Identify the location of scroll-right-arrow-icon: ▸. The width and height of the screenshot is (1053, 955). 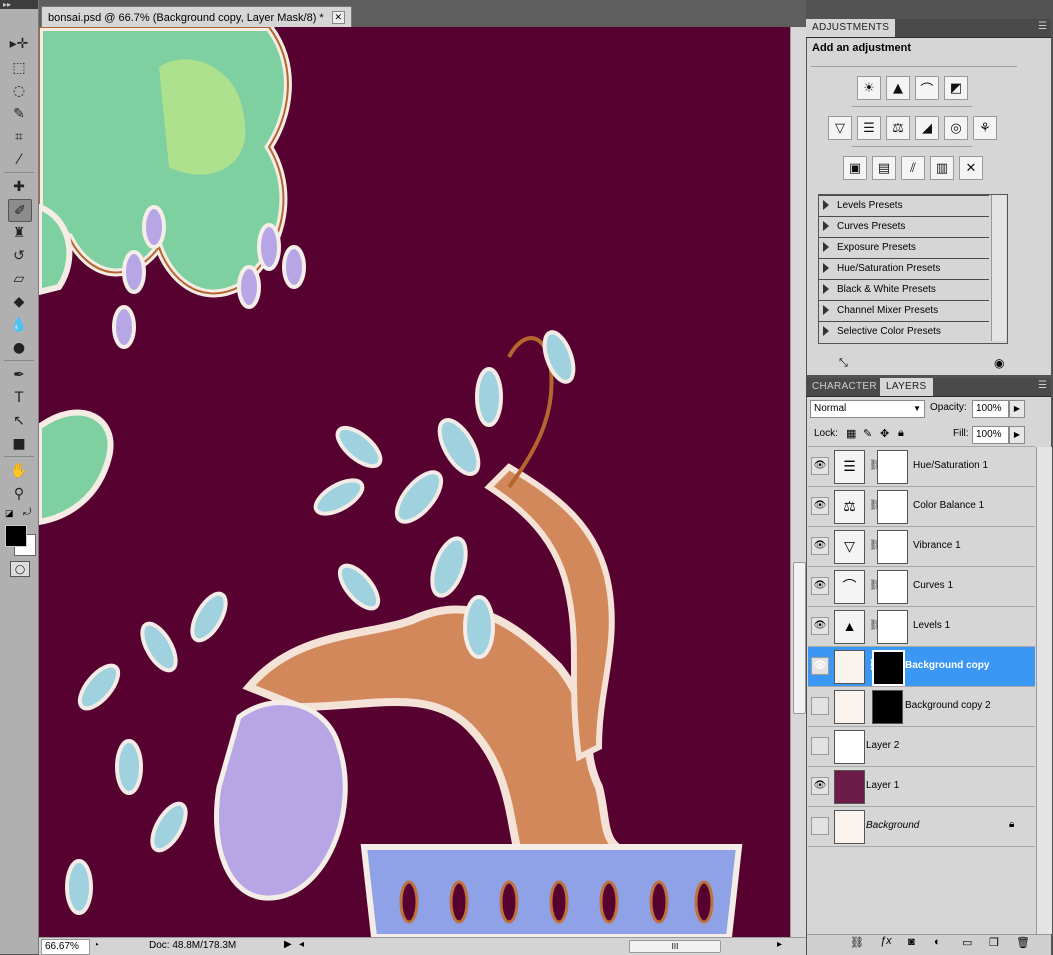
(779, 944).